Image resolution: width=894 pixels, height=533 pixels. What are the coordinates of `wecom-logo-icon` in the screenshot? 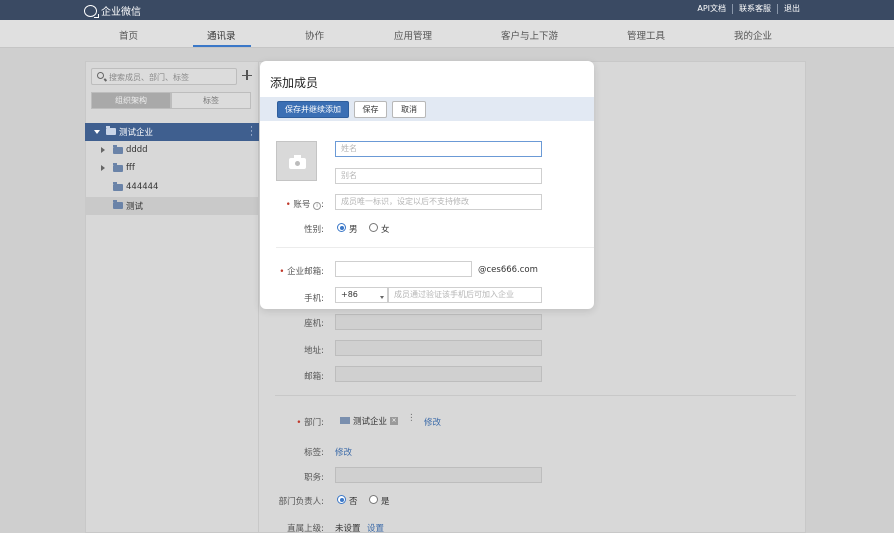 It's located at (91, 11).